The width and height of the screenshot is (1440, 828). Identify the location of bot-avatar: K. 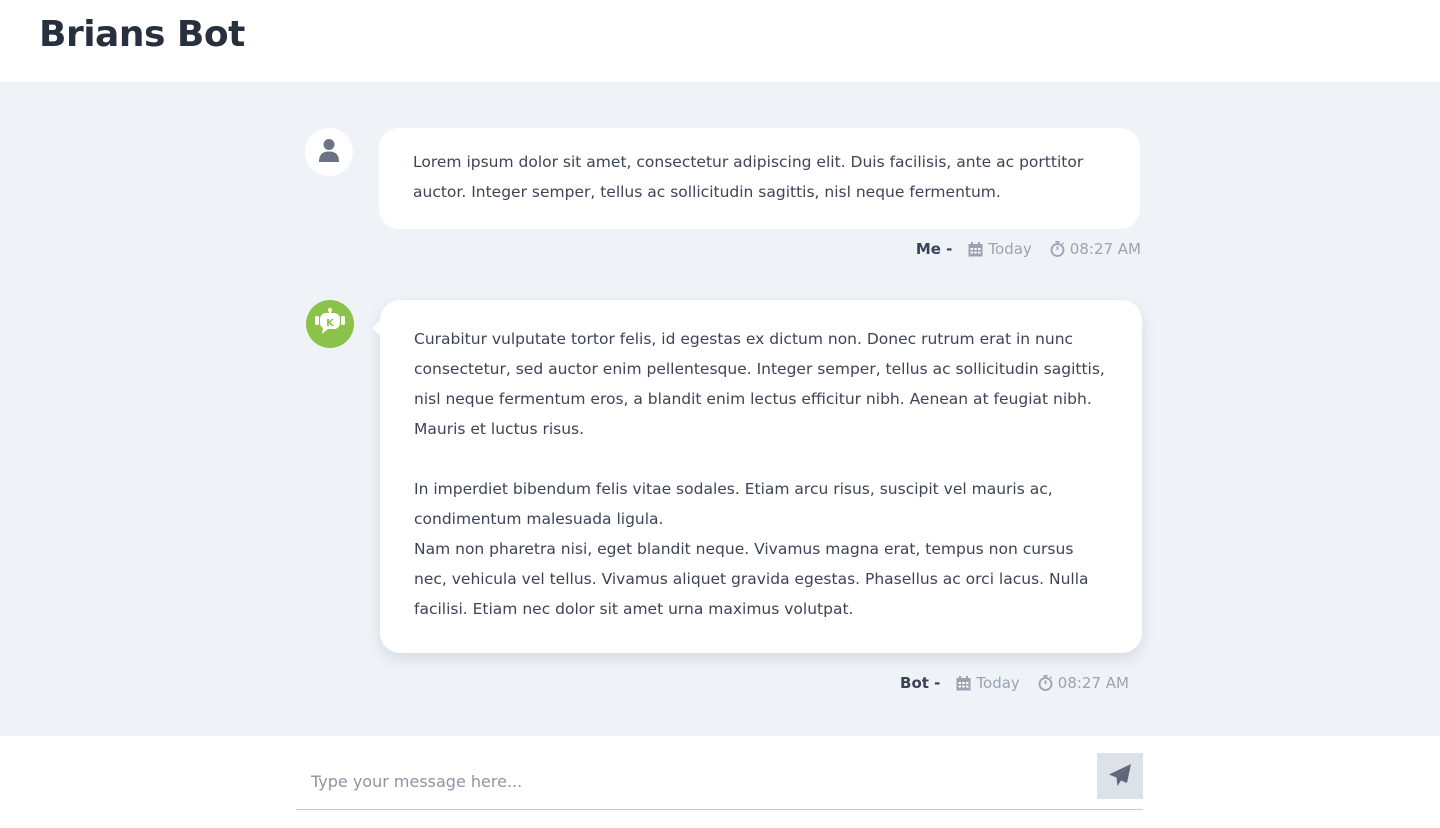
(330, 324).